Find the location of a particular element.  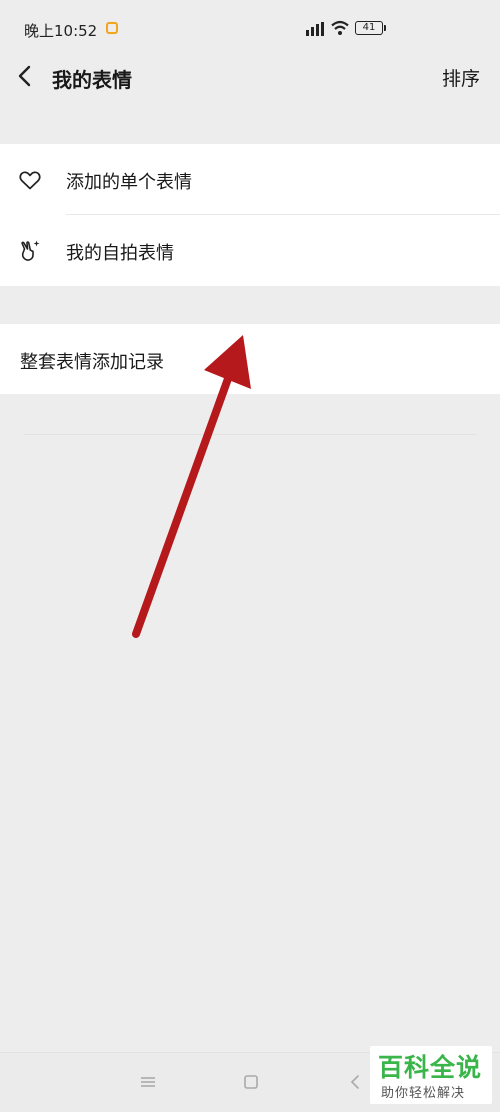

watermark-title: 百科全说 is located at coordinates (430, 1067).